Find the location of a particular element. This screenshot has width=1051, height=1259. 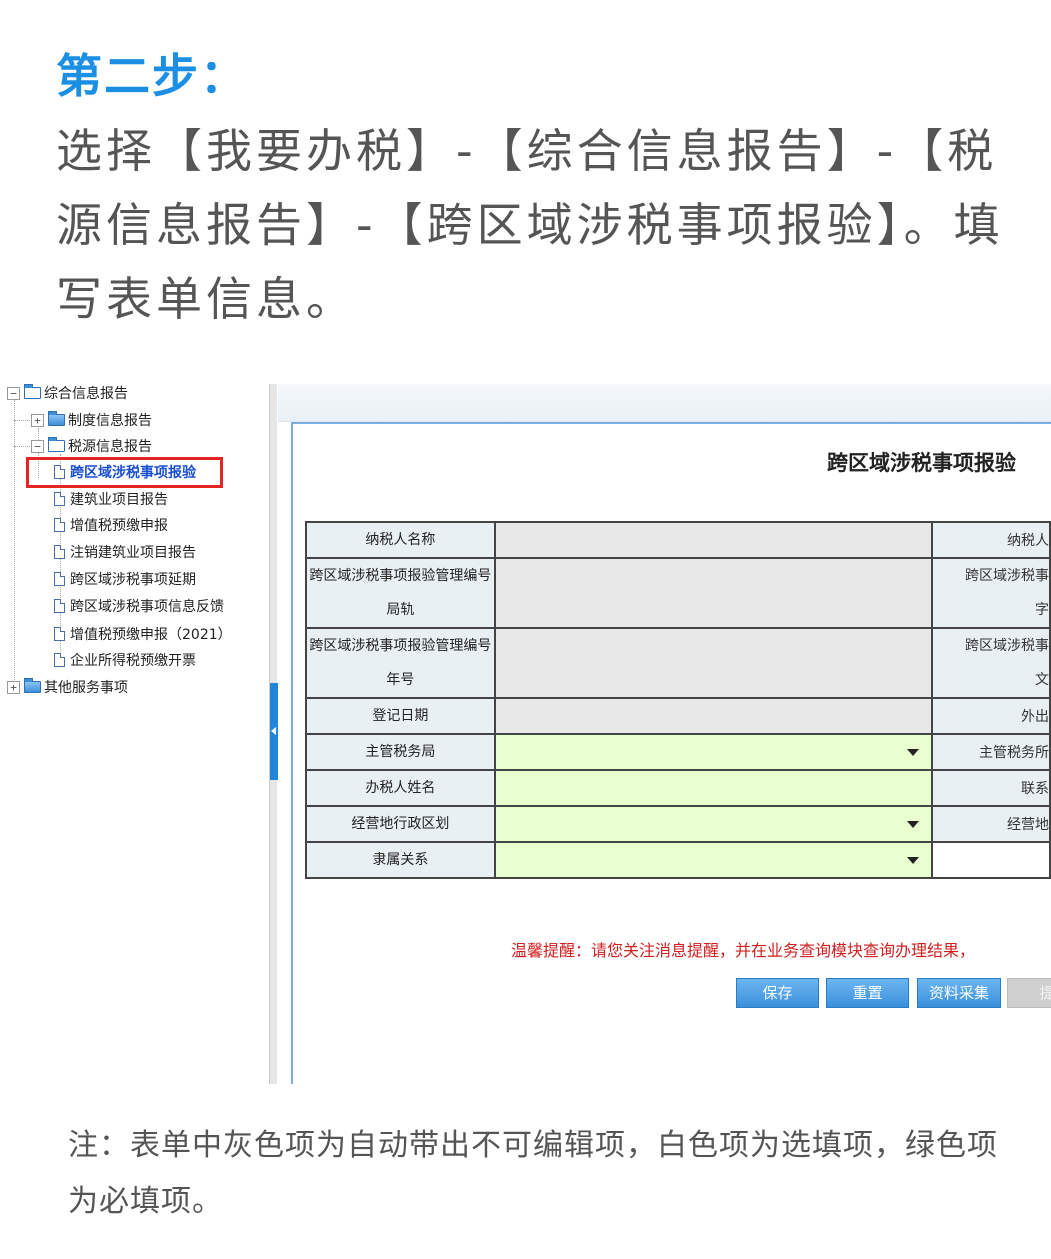

field-label: 主管税务局 is located at coordinates (400, 752).